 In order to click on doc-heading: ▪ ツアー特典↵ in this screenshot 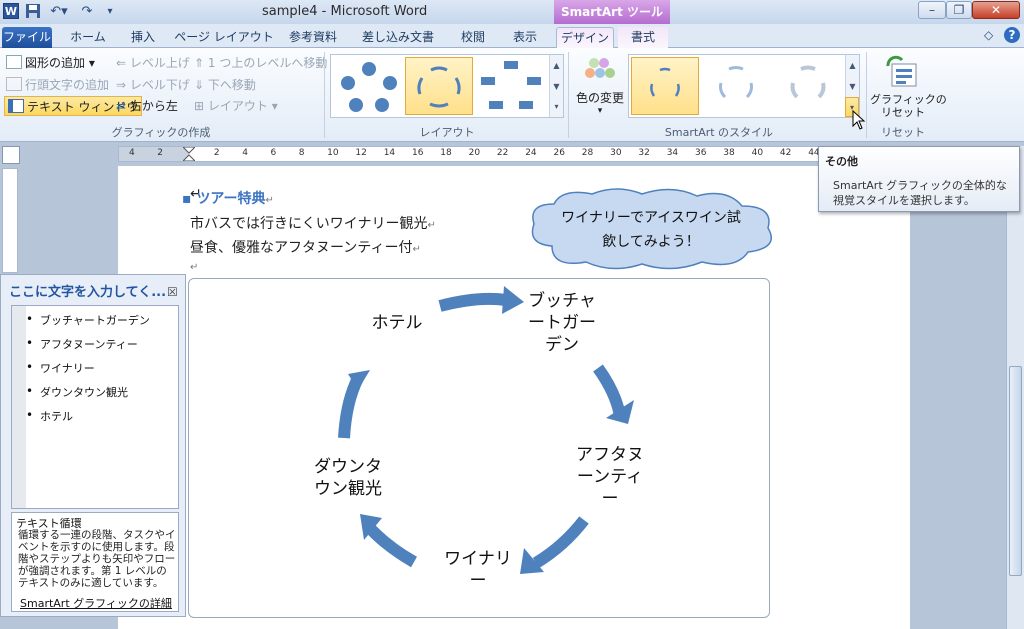, I will do `click(228, 199)`.